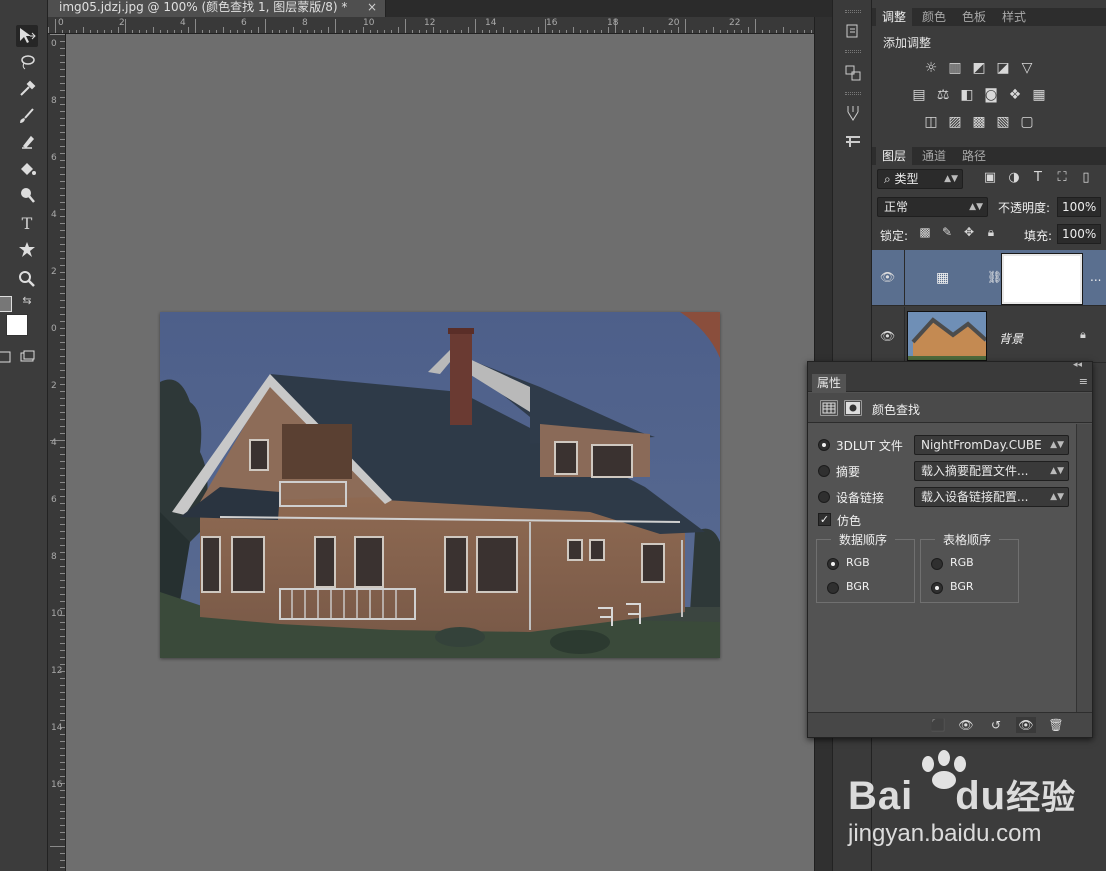 The height and width of the screenshot is (871, 1106). I want to click on device-link-radio, so click(824, 497).